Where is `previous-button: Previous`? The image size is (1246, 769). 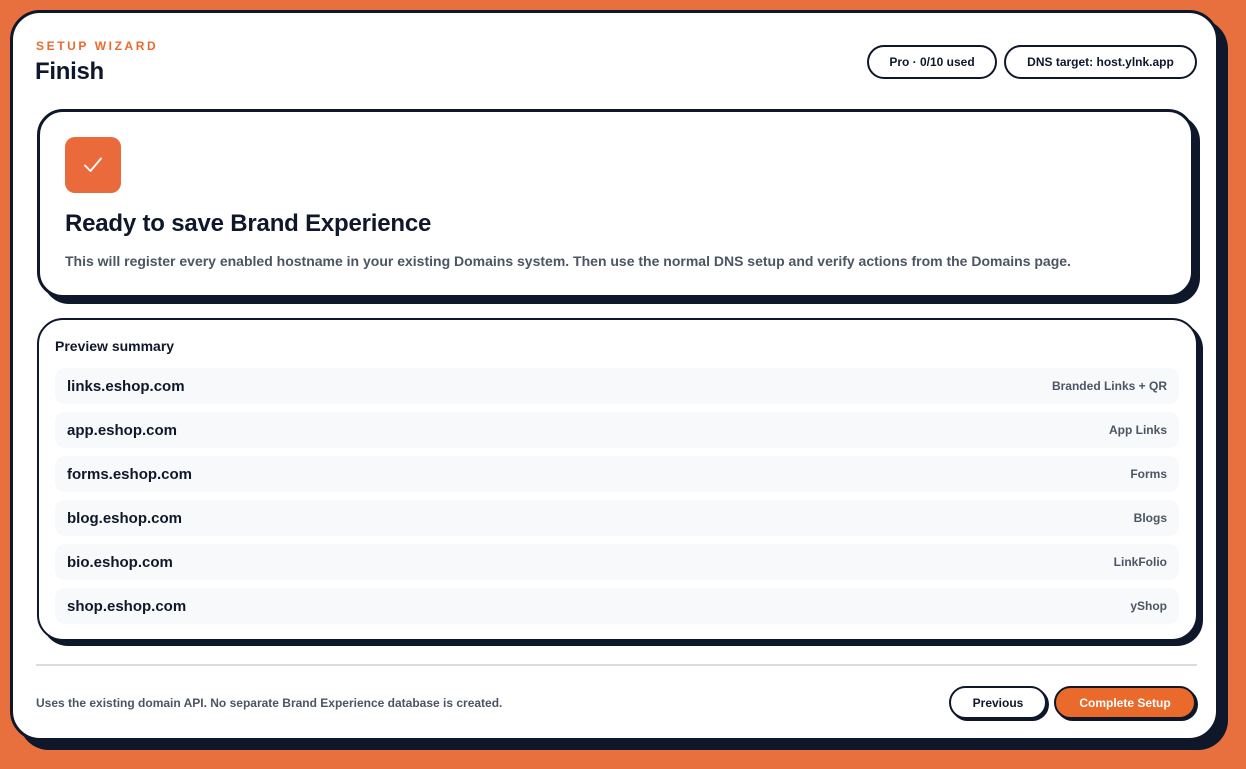 previous-button: Previous is located at coordinates (998, 702).